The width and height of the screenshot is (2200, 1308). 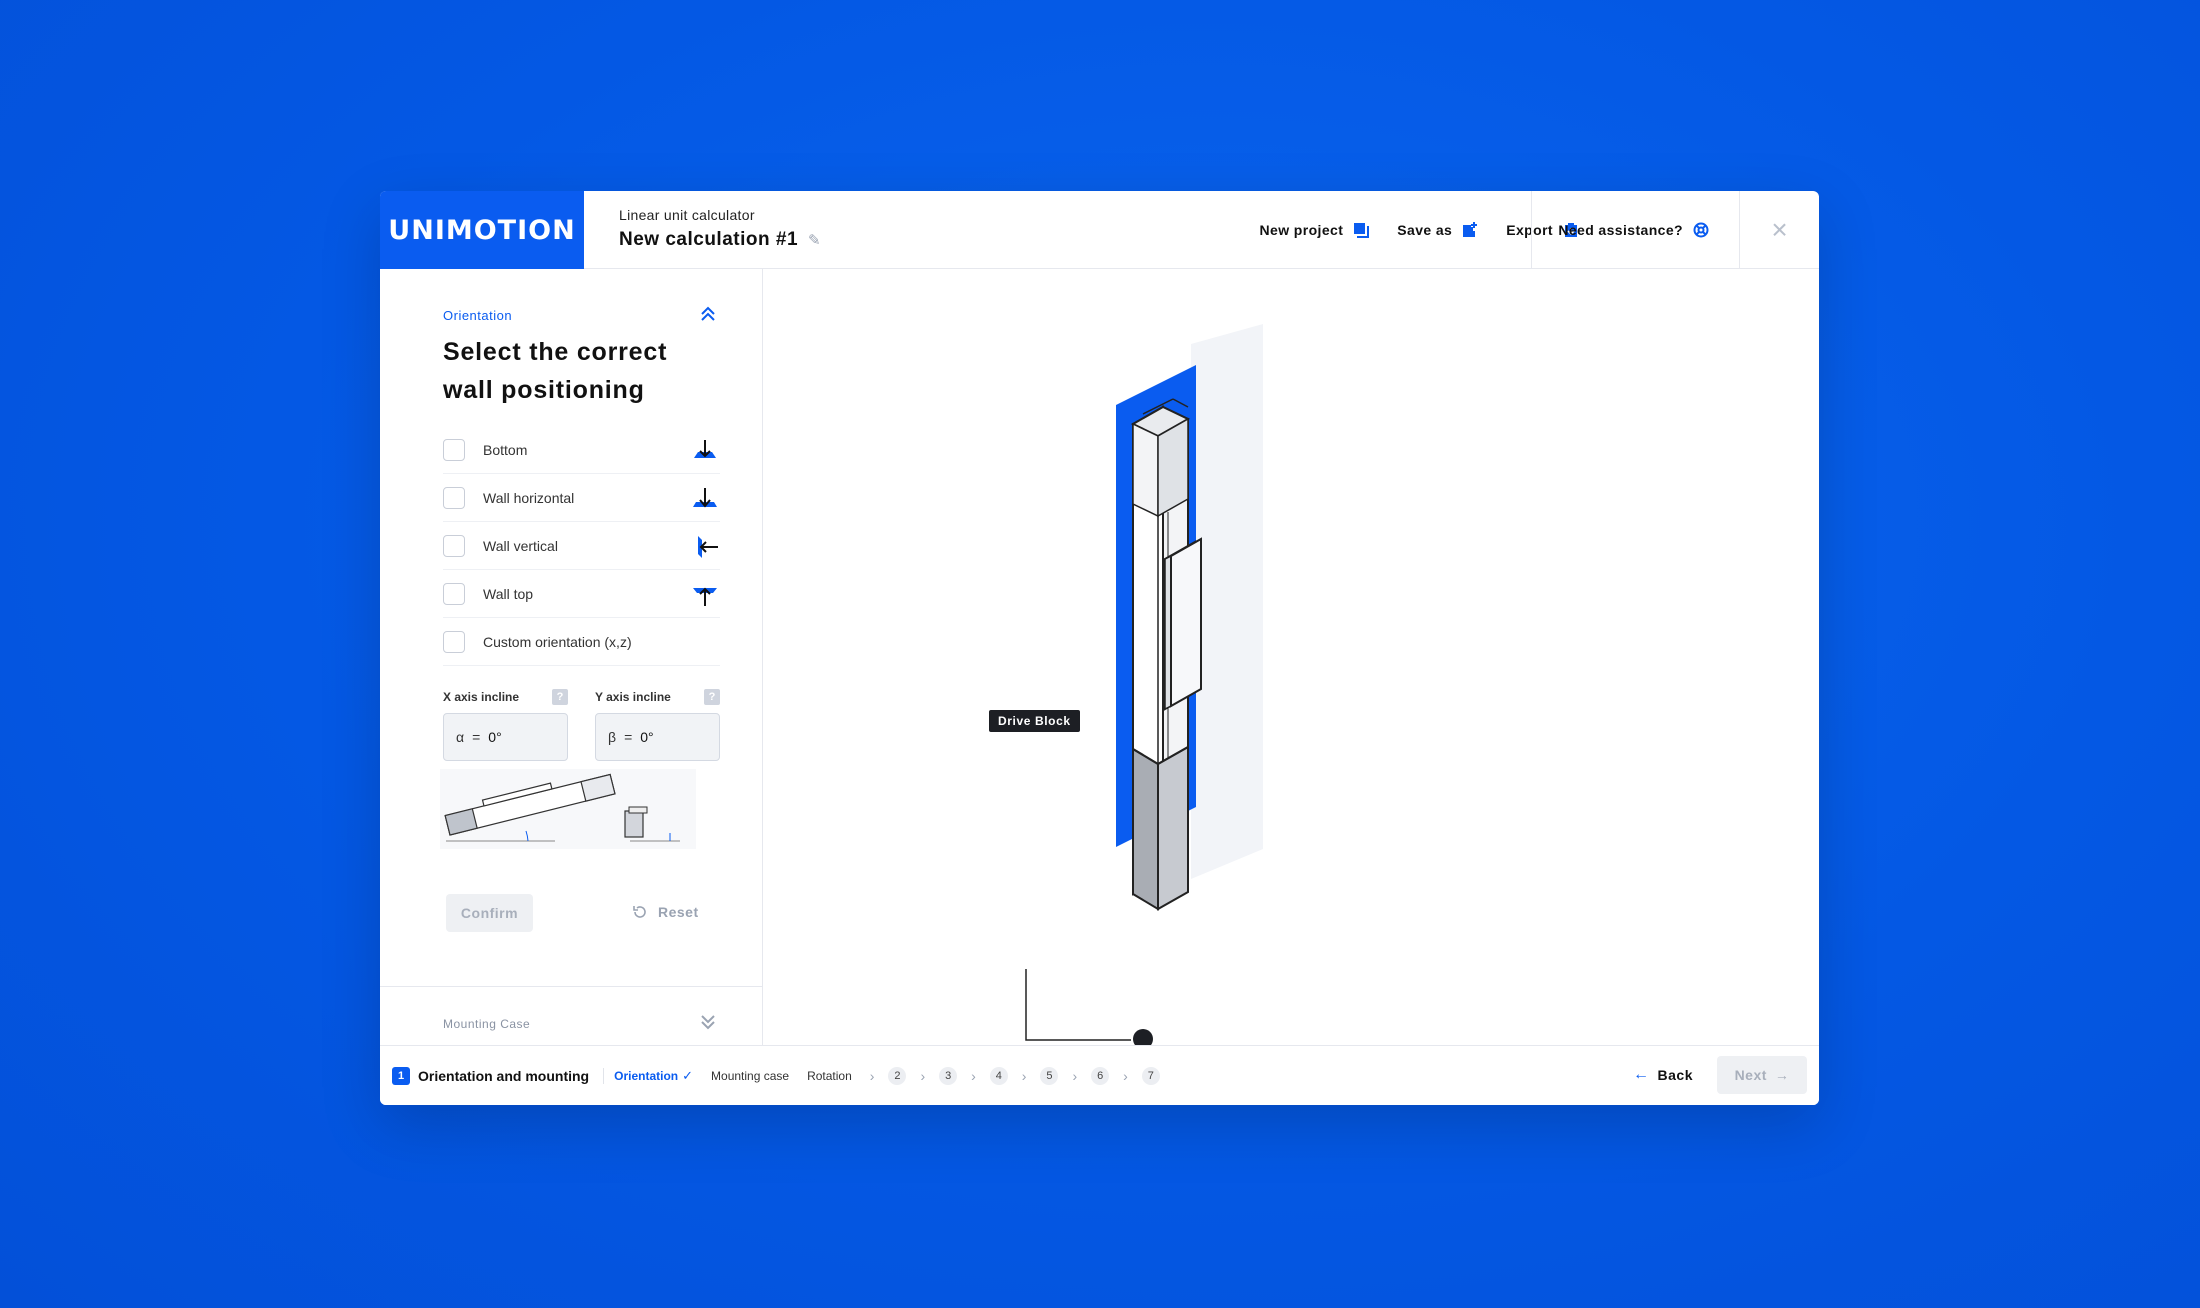 What do you see at coordinates (1362, 230) in the screenshot?
I see `new-project-icon` at bounding box center [1362, 230].